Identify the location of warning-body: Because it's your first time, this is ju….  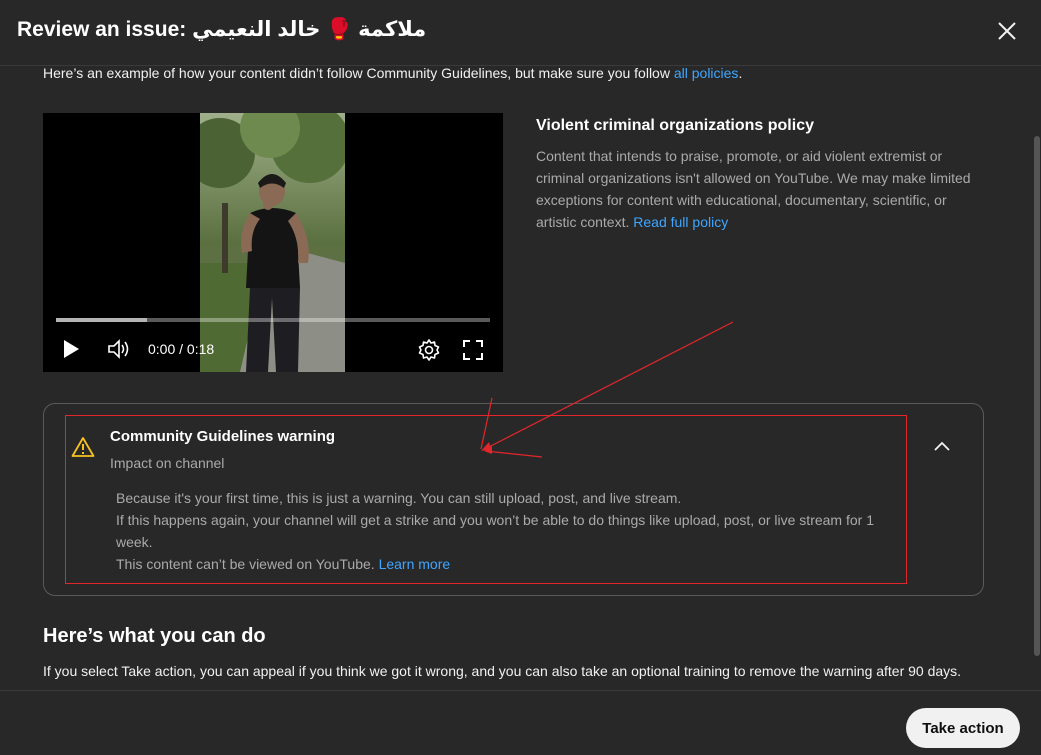
(506, 531).